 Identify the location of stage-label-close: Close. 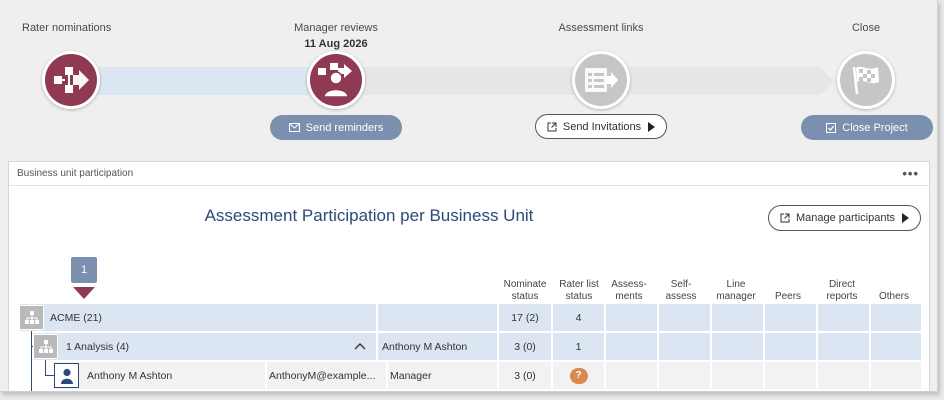
(866, 28).